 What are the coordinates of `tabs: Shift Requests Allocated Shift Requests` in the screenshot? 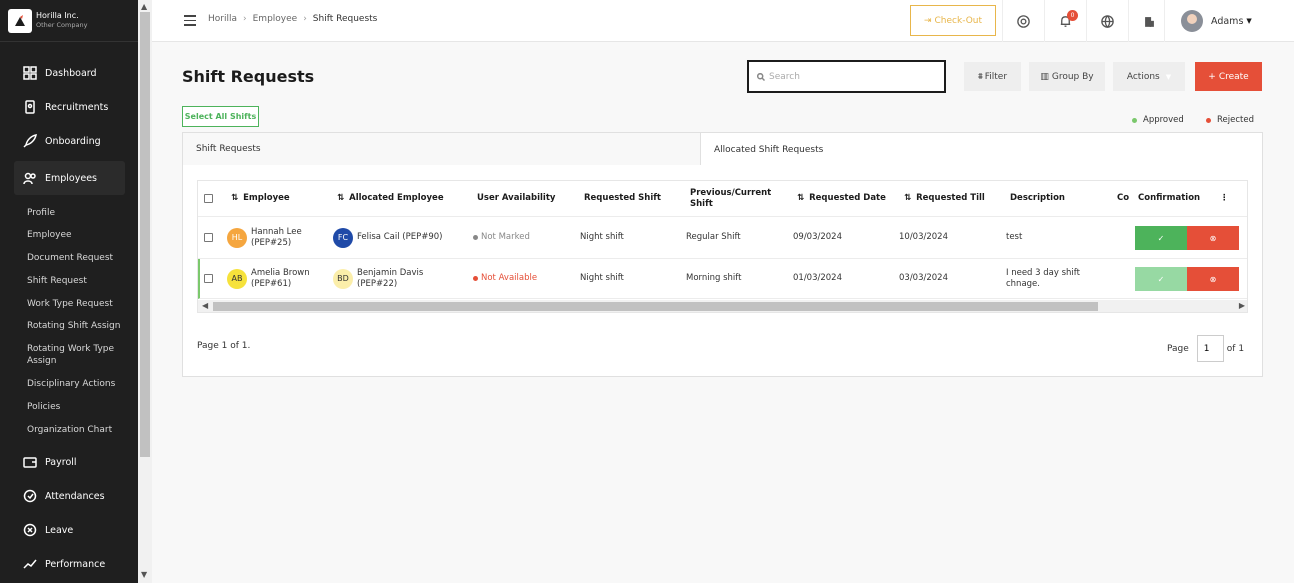 It's located at (722, 149).